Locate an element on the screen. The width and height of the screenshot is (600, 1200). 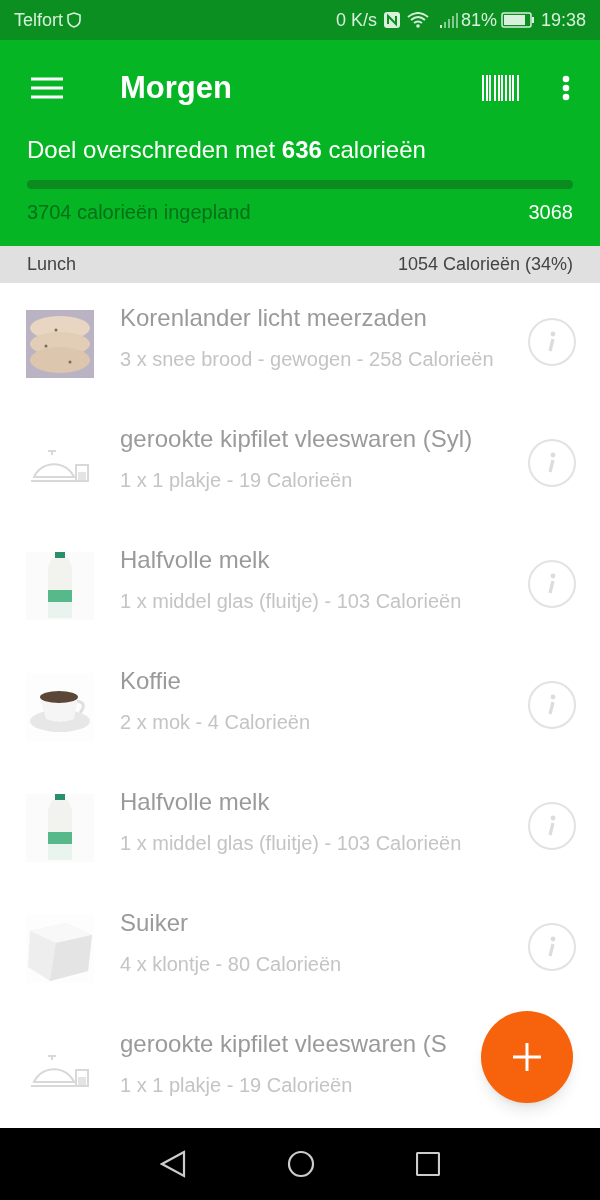
calorie-target: 3068 is located at coordinates (550, 212).